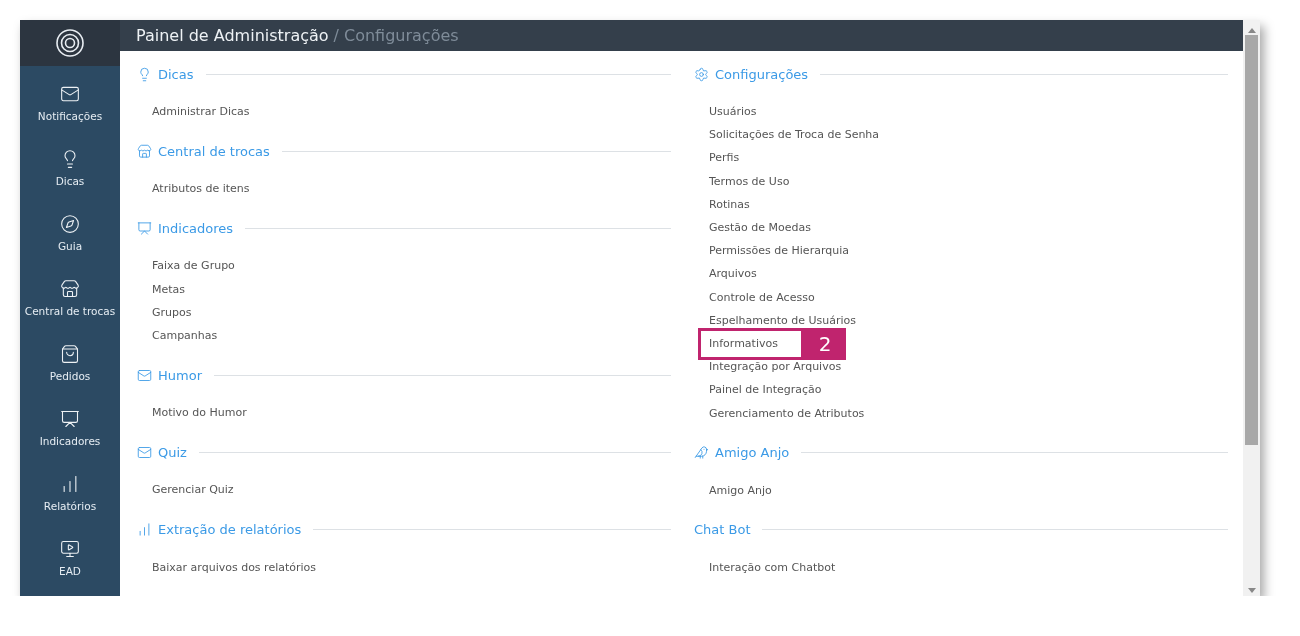  I want to click on settings-link: Permissões de Hierarquia, so click(779, 251).